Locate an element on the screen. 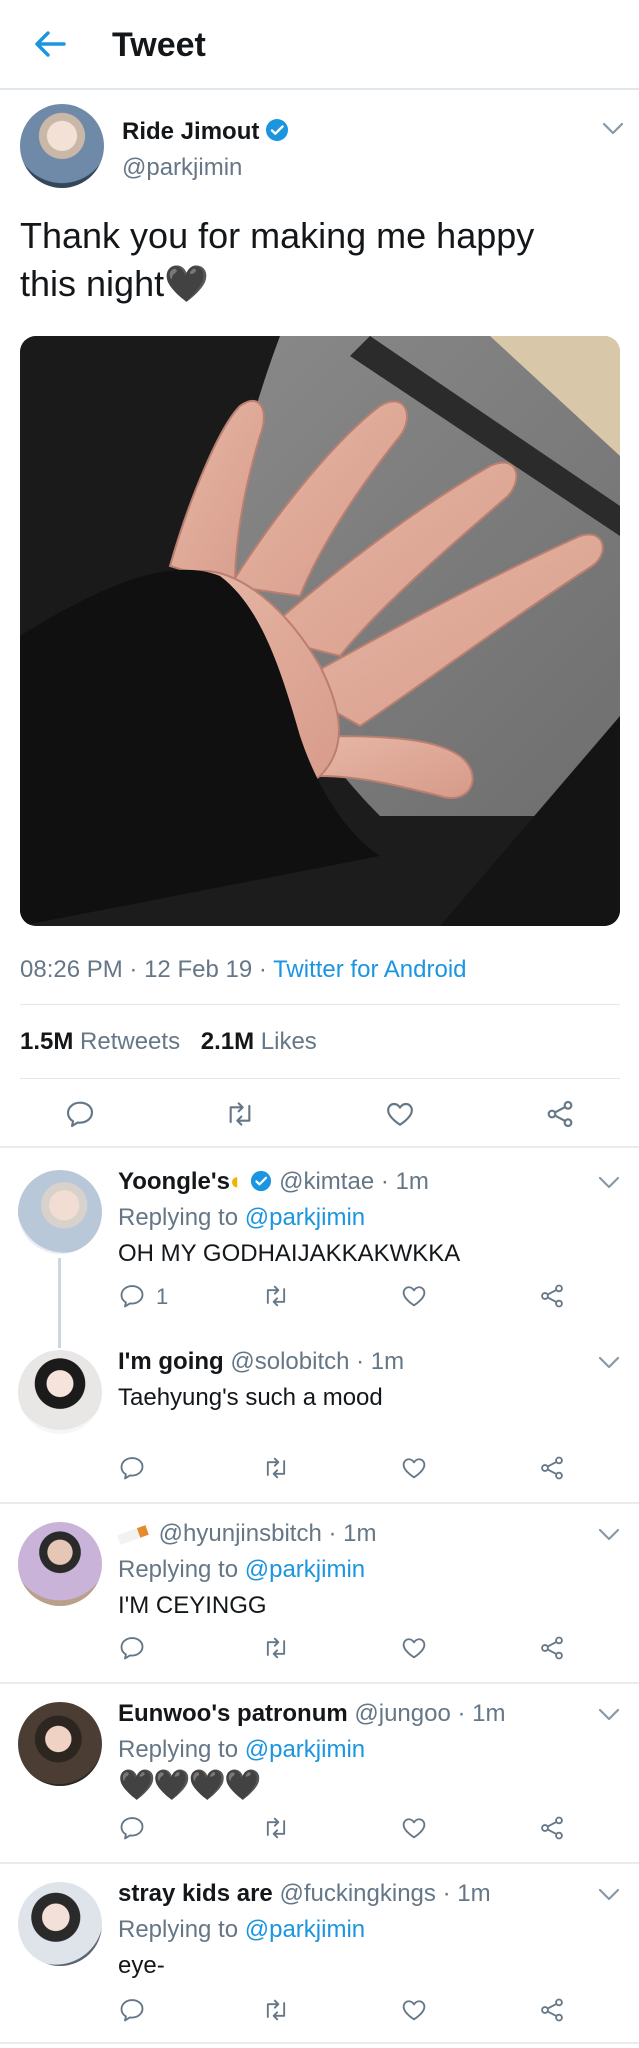 The image size is (639, 2048). reply-header: @hyunjinsbitch · 1m is located at coordinates (247, 1534).